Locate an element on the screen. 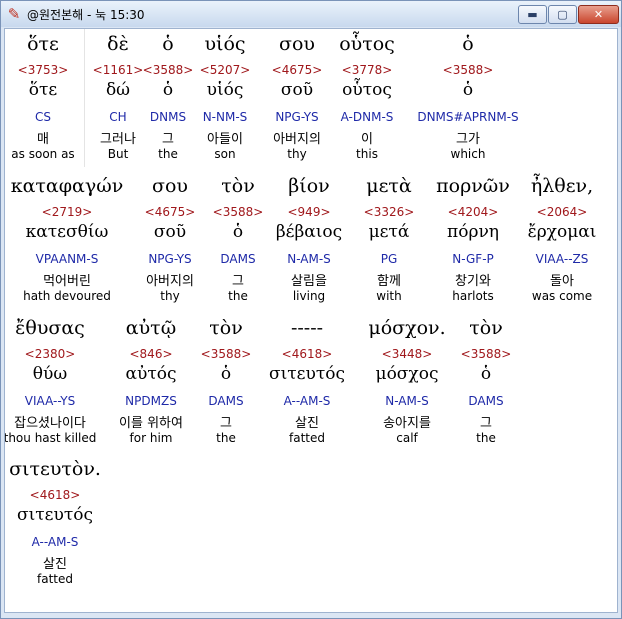  english-gloss: thy is located at coordinates (297, 154).